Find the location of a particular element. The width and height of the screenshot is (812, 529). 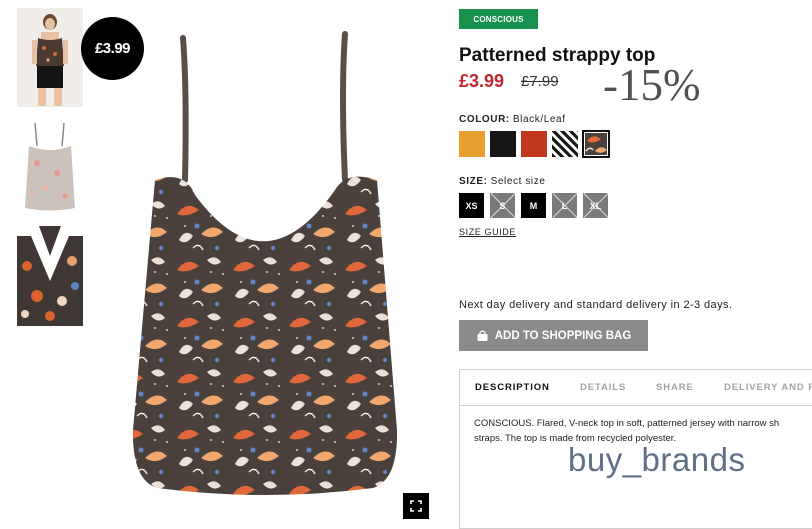

colour-label: COLOUR: is located at coordinates (484, 119).